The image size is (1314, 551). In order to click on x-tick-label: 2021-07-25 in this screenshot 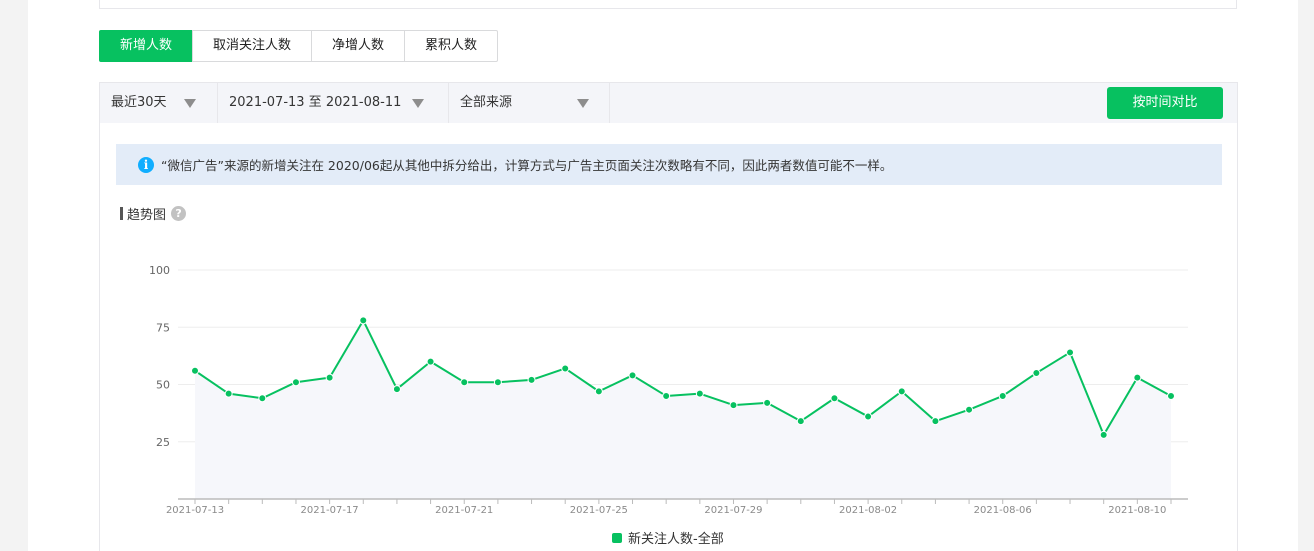, I will do `click(599, 510)`.